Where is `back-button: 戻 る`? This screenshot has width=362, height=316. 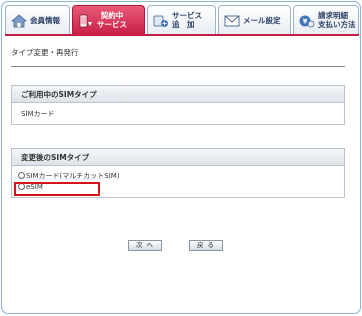 back-button: 戻 る is located at coordinates (206, 245).